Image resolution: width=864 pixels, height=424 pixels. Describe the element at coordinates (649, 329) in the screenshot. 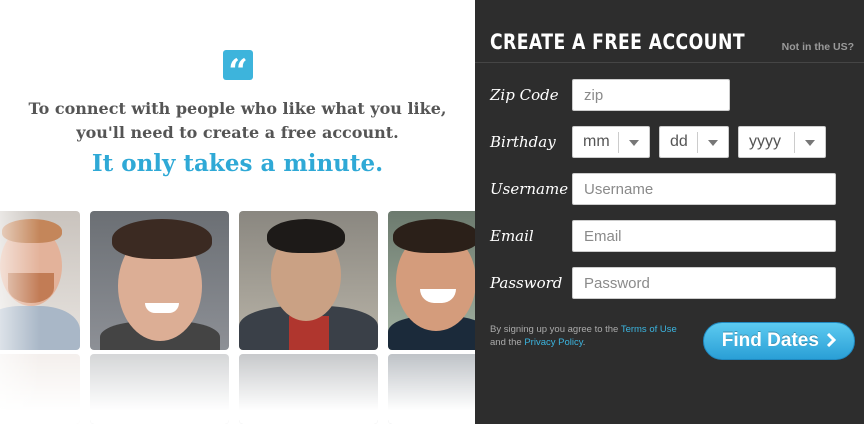

I see `terms-link: Terms of Use` at that location.